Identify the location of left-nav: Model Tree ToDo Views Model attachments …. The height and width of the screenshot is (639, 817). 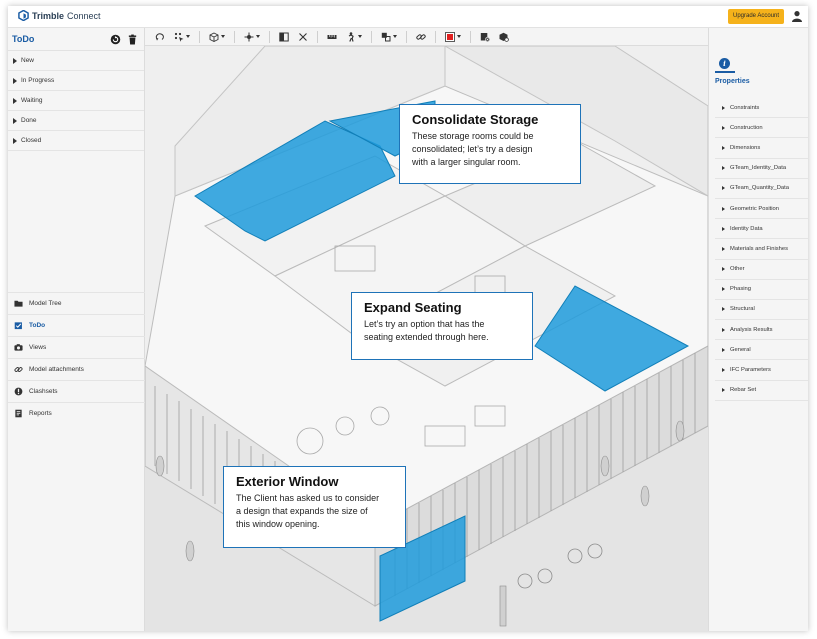
(76, 358).